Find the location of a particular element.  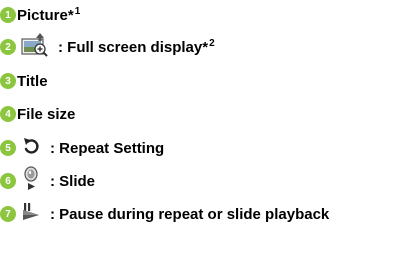

item-text: : Pause during repeat or slide playback is located at coordinates (190, 214).